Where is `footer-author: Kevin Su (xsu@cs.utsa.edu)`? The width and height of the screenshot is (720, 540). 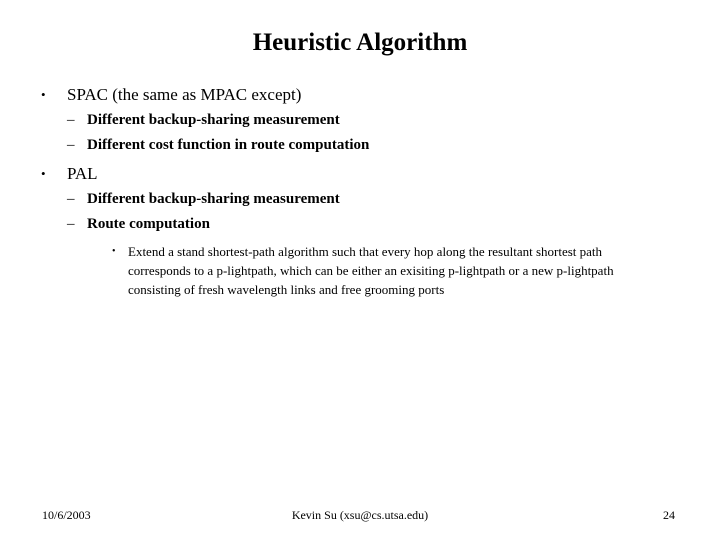 footer-author: Kevin Su (xsu@cs.utsa.edu) is located at coordinates (360, 515).